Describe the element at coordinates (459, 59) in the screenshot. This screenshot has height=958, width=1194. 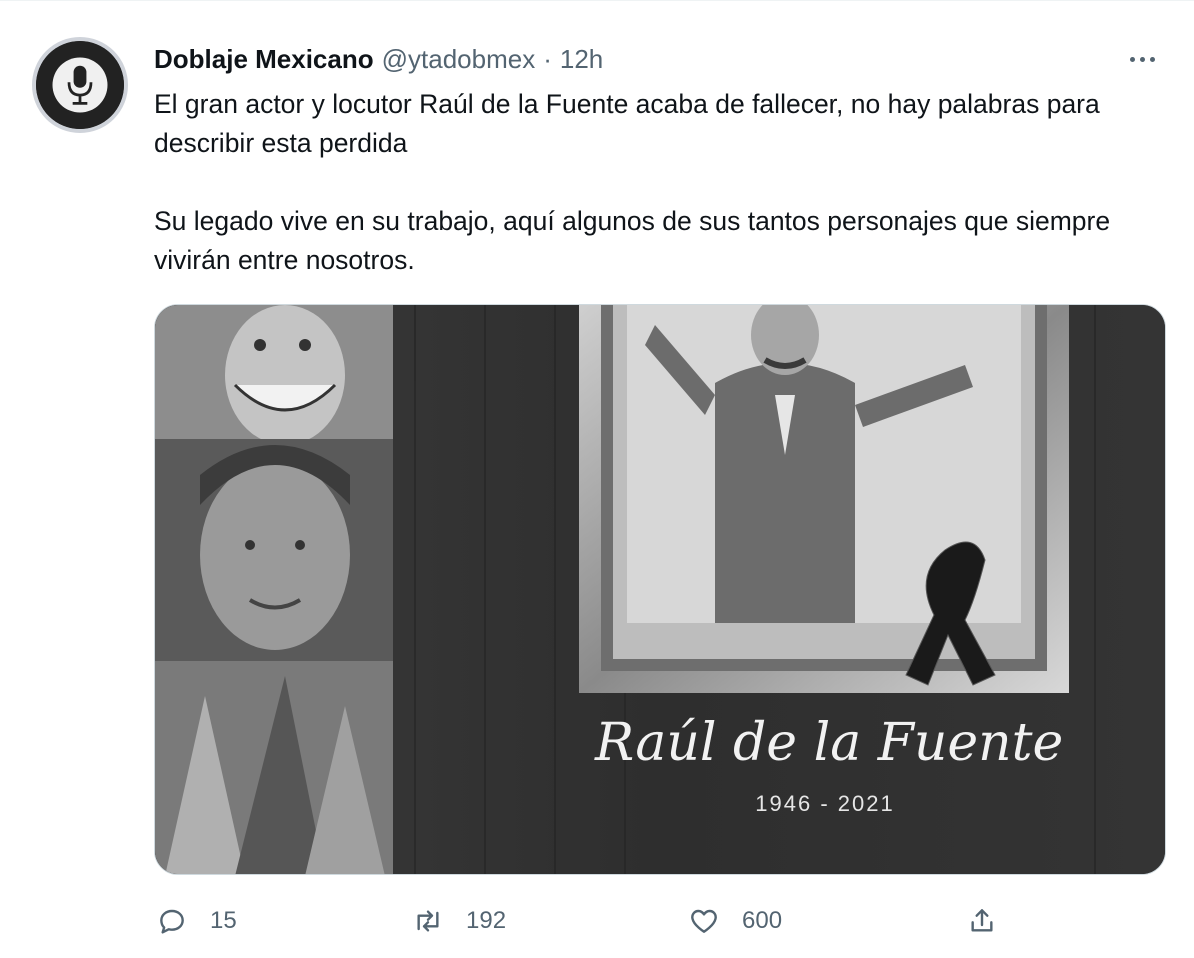
I see `user-handle: @ytadobmex` at that location.